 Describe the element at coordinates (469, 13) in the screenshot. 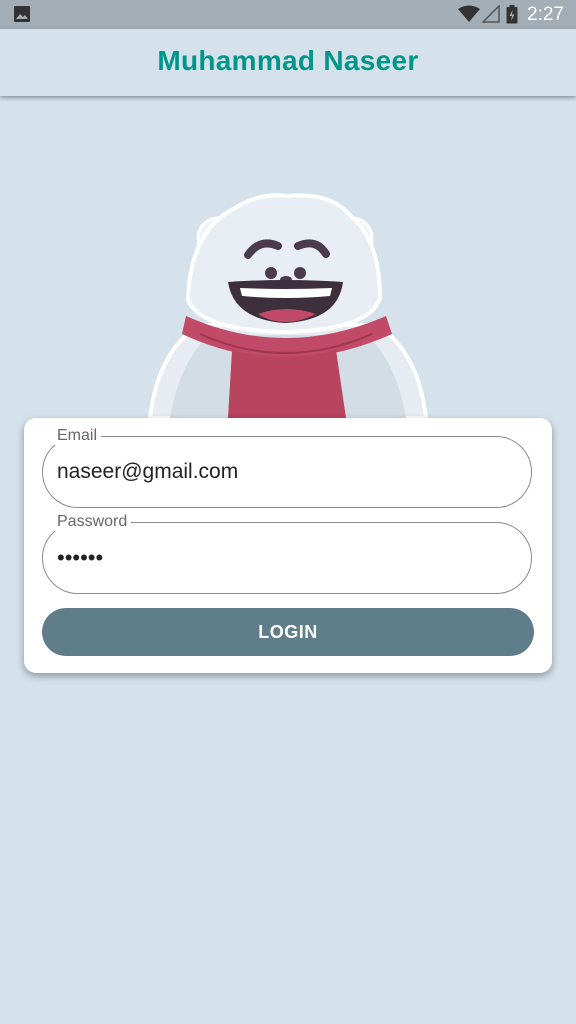

I see `wifi-icon` at that location.